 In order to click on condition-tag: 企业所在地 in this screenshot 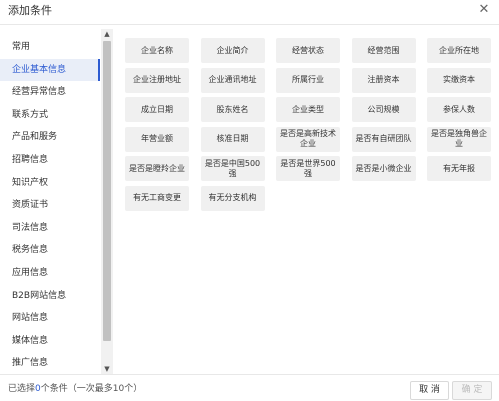, I will do `click(459, 50)`.